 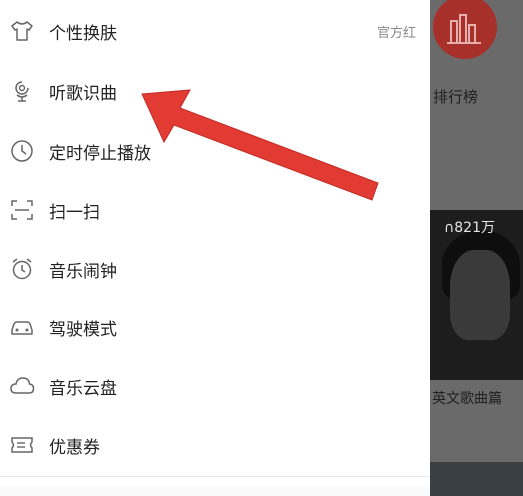 What do you see at coordinates (83, 93) in the screenshot?
I see `menu-item-label: 听歌识曲` at bounding box center [83, 93].